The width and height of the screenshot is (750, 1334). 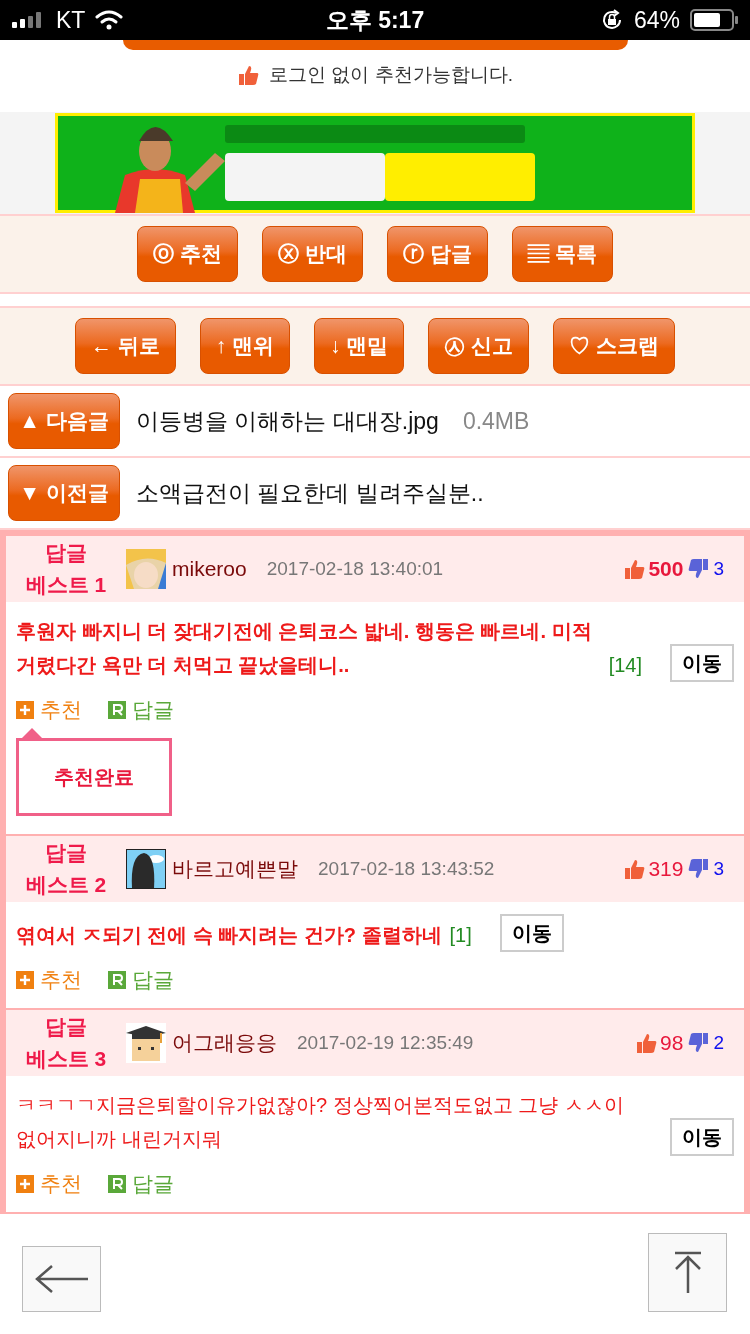 I want to click on nav-button: ♡ 스크랩, so click(x=614, y=346).